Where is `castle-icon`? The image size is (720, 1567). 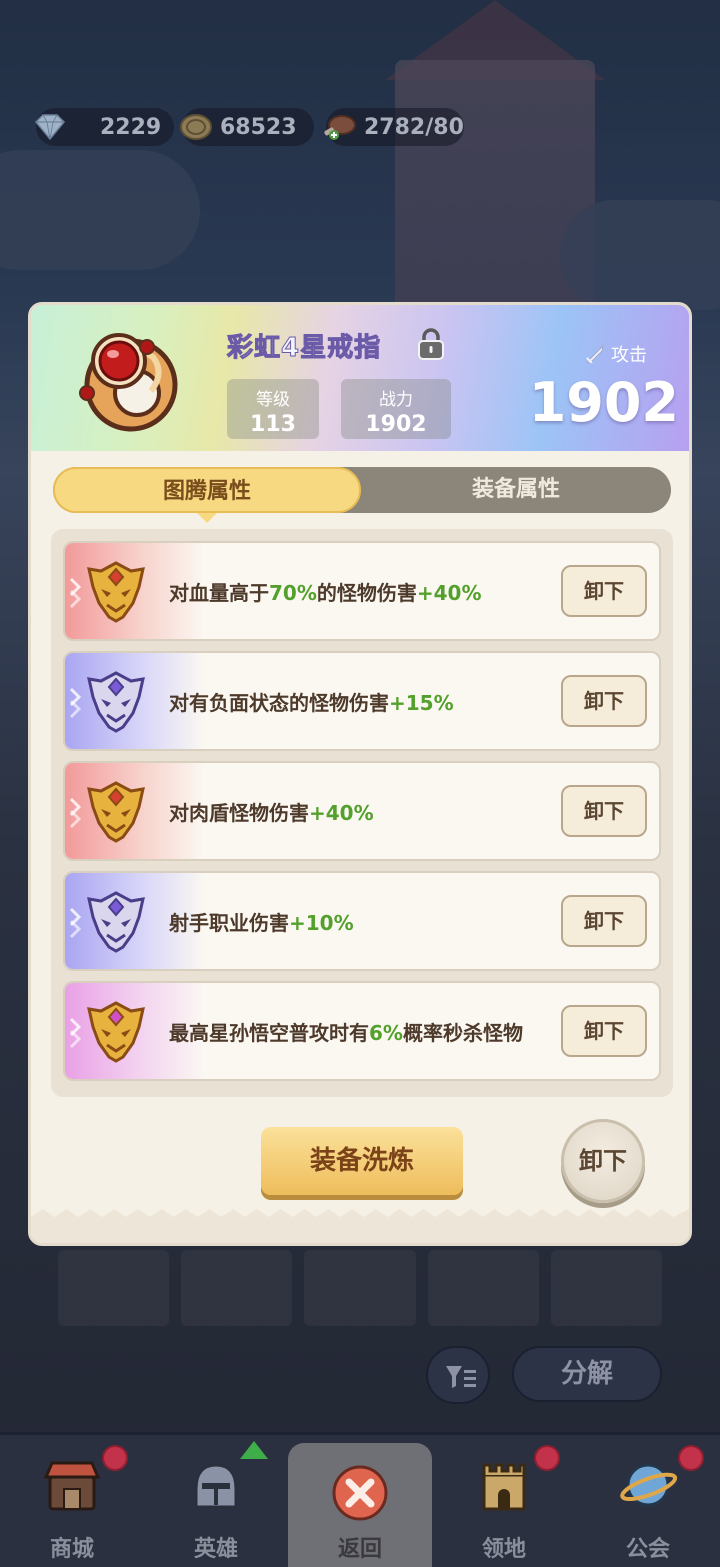 castle-icon is located at coordinates (504, 1487).